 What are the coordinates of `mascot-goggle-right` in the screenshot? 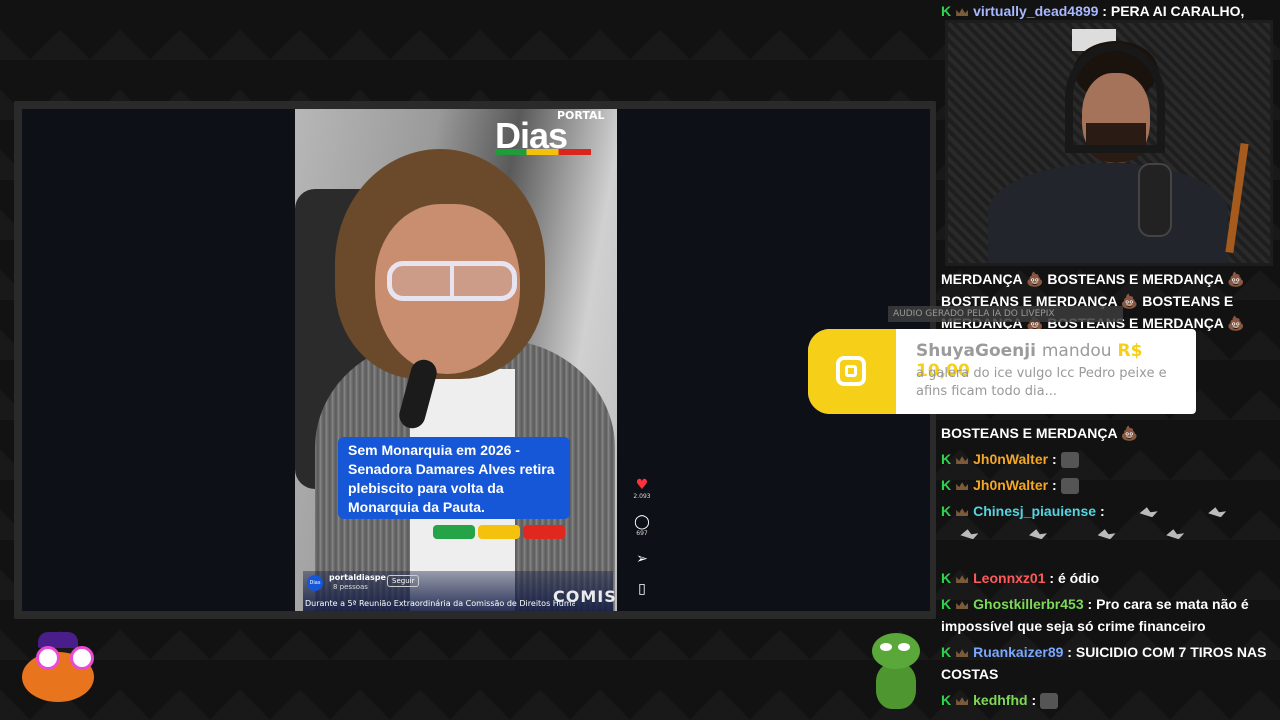 It's located at (82, 658).